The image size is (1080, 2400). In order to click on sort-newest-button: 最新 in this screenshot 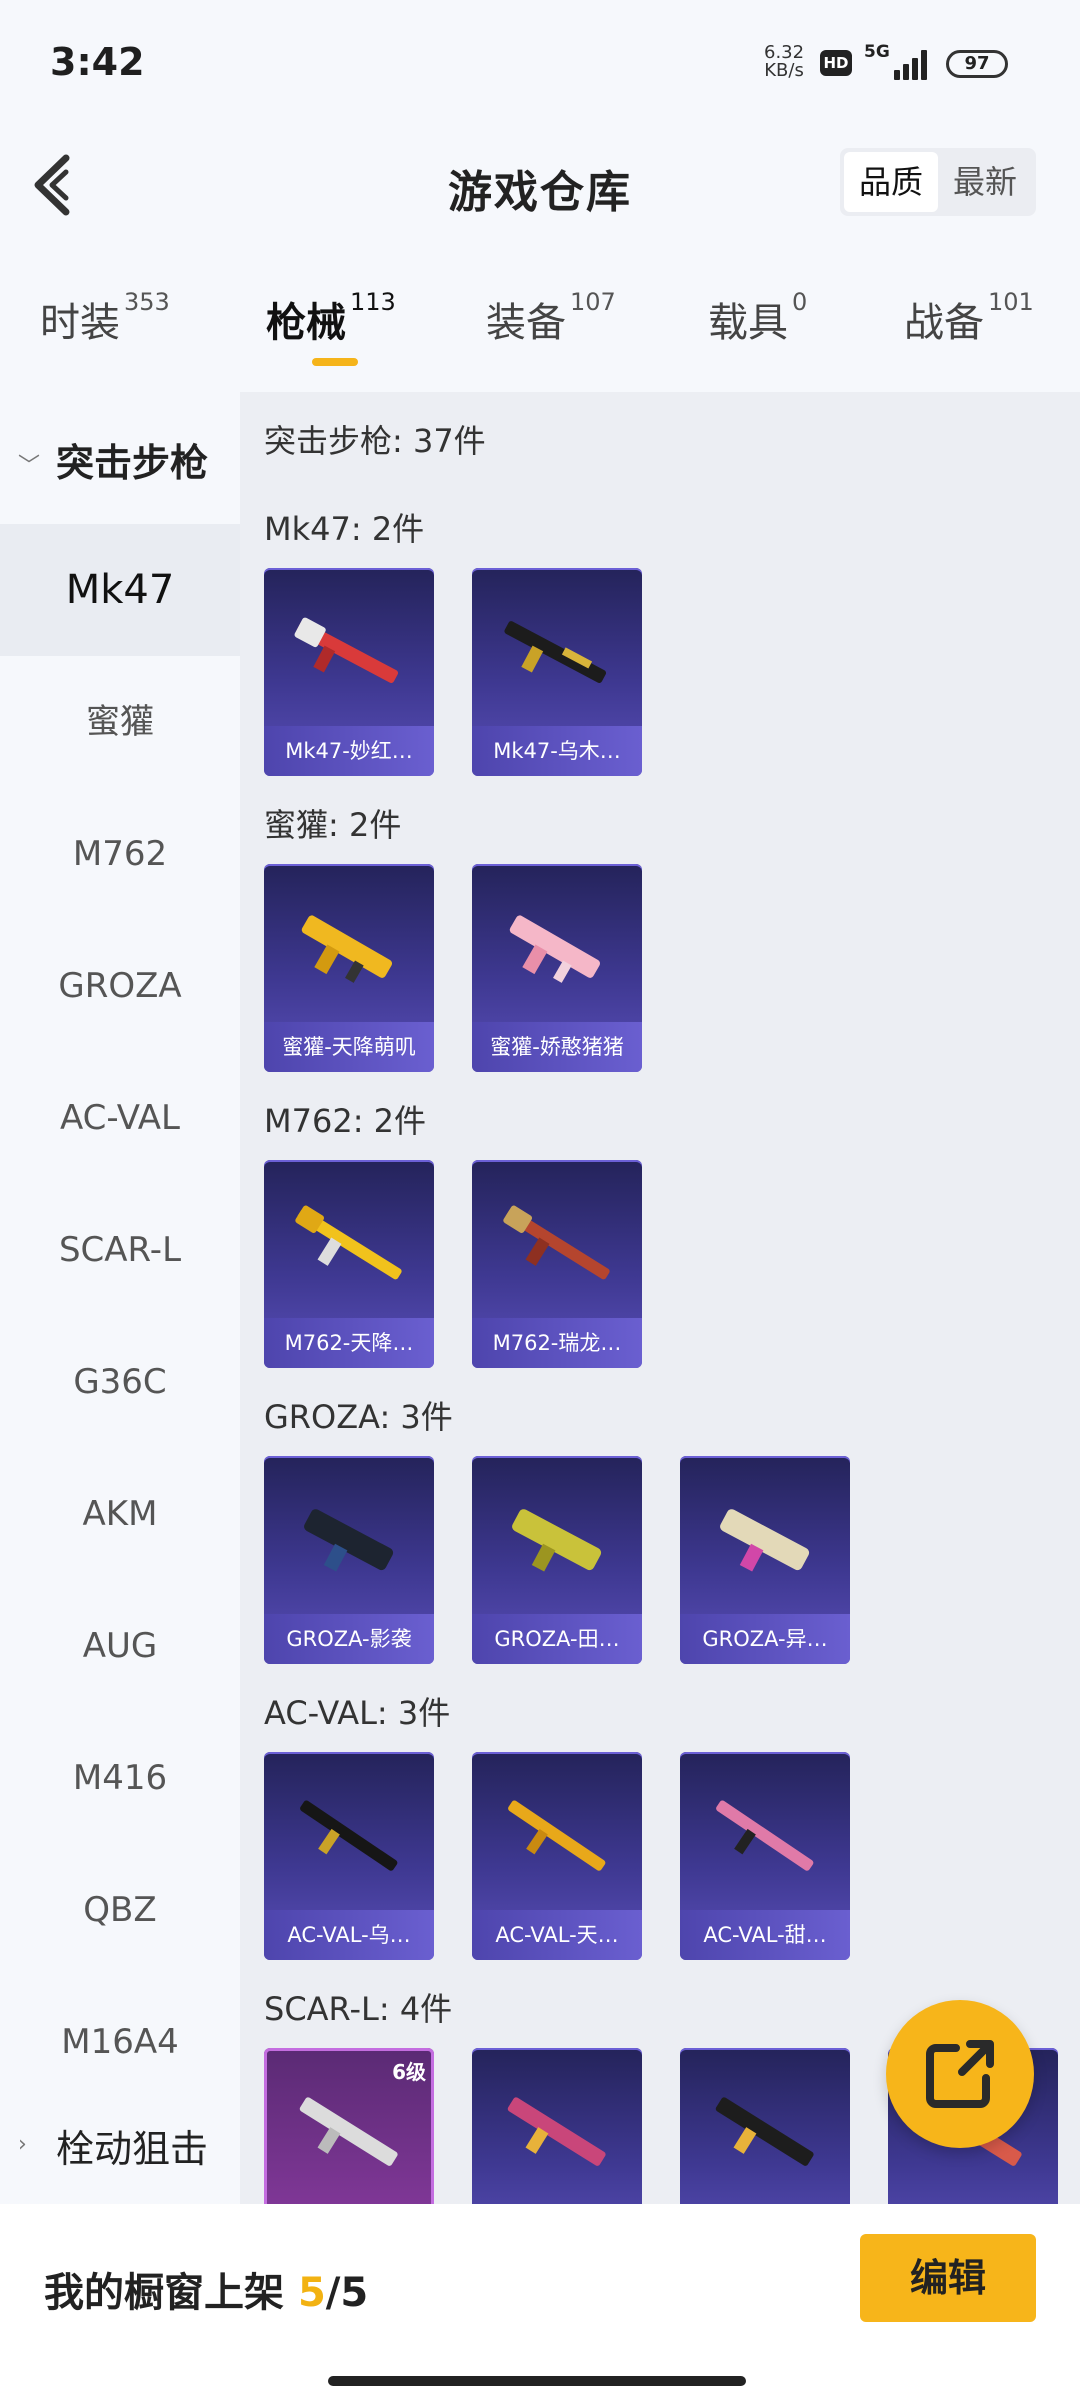, I will do `click(985, 182)`.